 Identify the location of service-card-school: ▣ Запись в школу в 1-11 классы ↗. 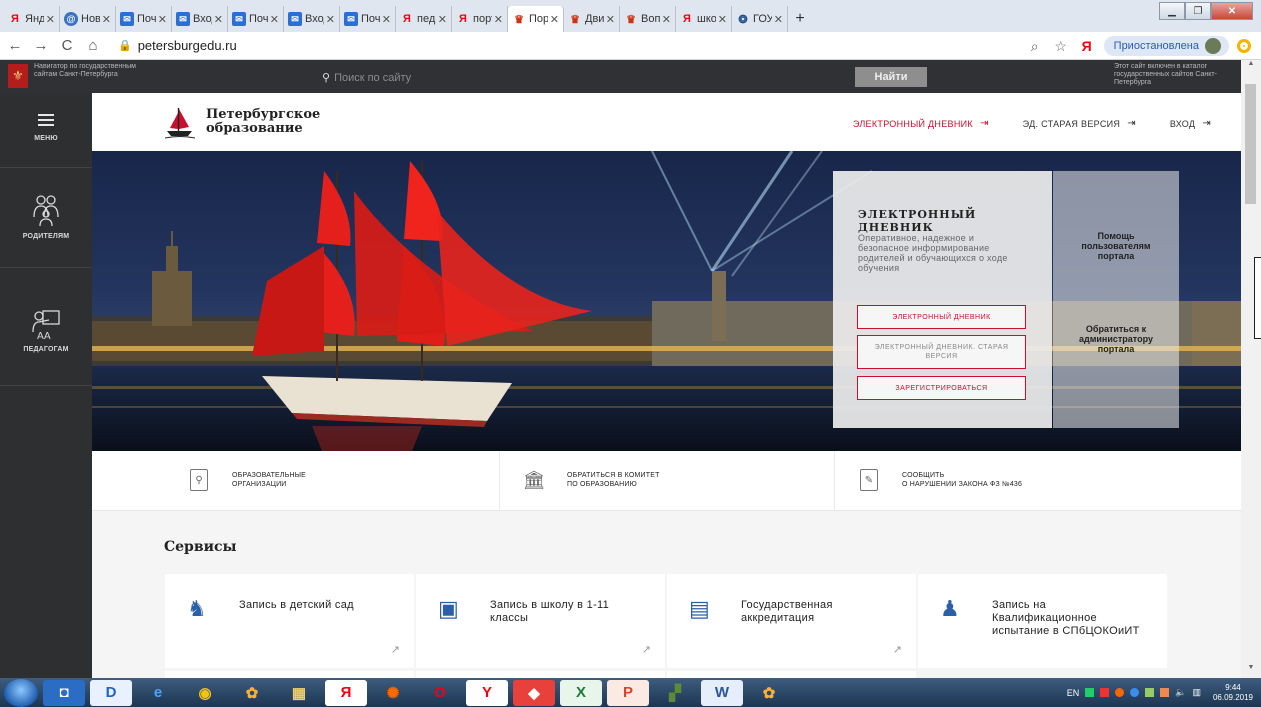
(540, 621).